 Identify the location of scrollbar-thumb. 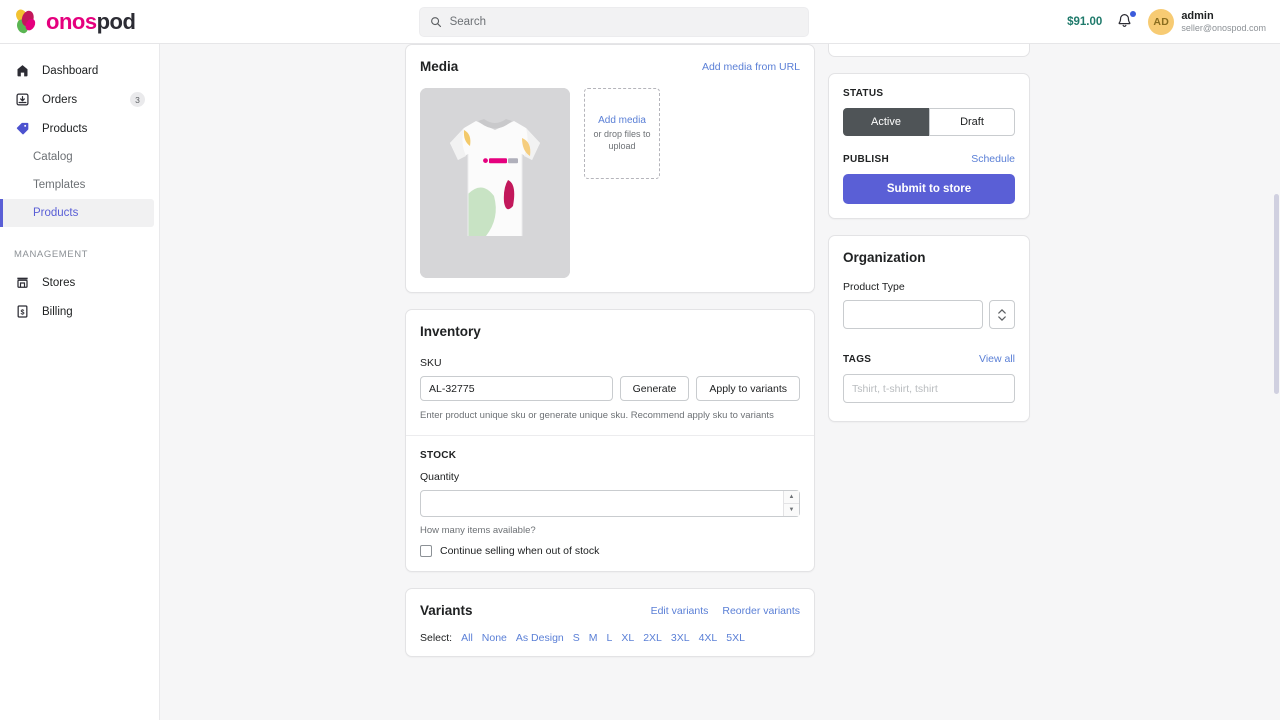
(1276, 294).